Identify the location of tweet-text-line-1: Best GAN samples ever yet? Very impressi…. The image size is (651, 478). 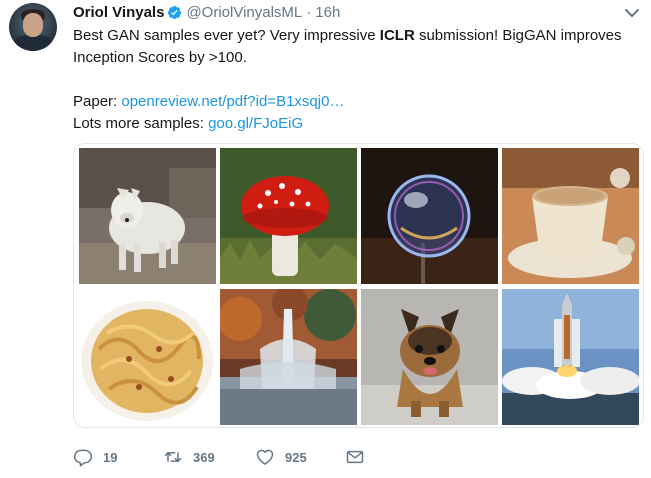
(358, 36).